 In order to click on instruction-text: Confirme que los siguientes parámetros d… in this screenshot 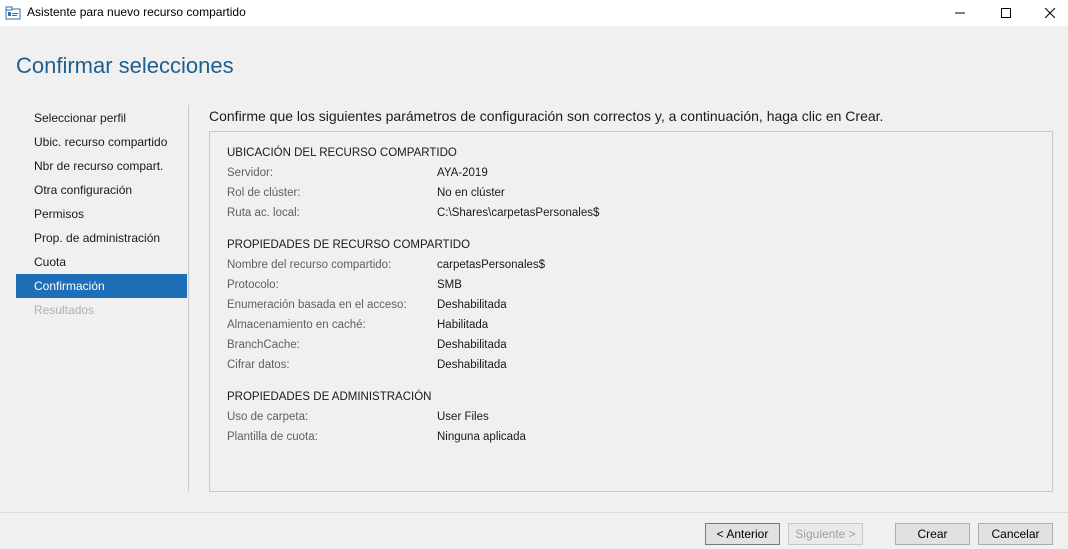, I will do `click(546, 116)`.